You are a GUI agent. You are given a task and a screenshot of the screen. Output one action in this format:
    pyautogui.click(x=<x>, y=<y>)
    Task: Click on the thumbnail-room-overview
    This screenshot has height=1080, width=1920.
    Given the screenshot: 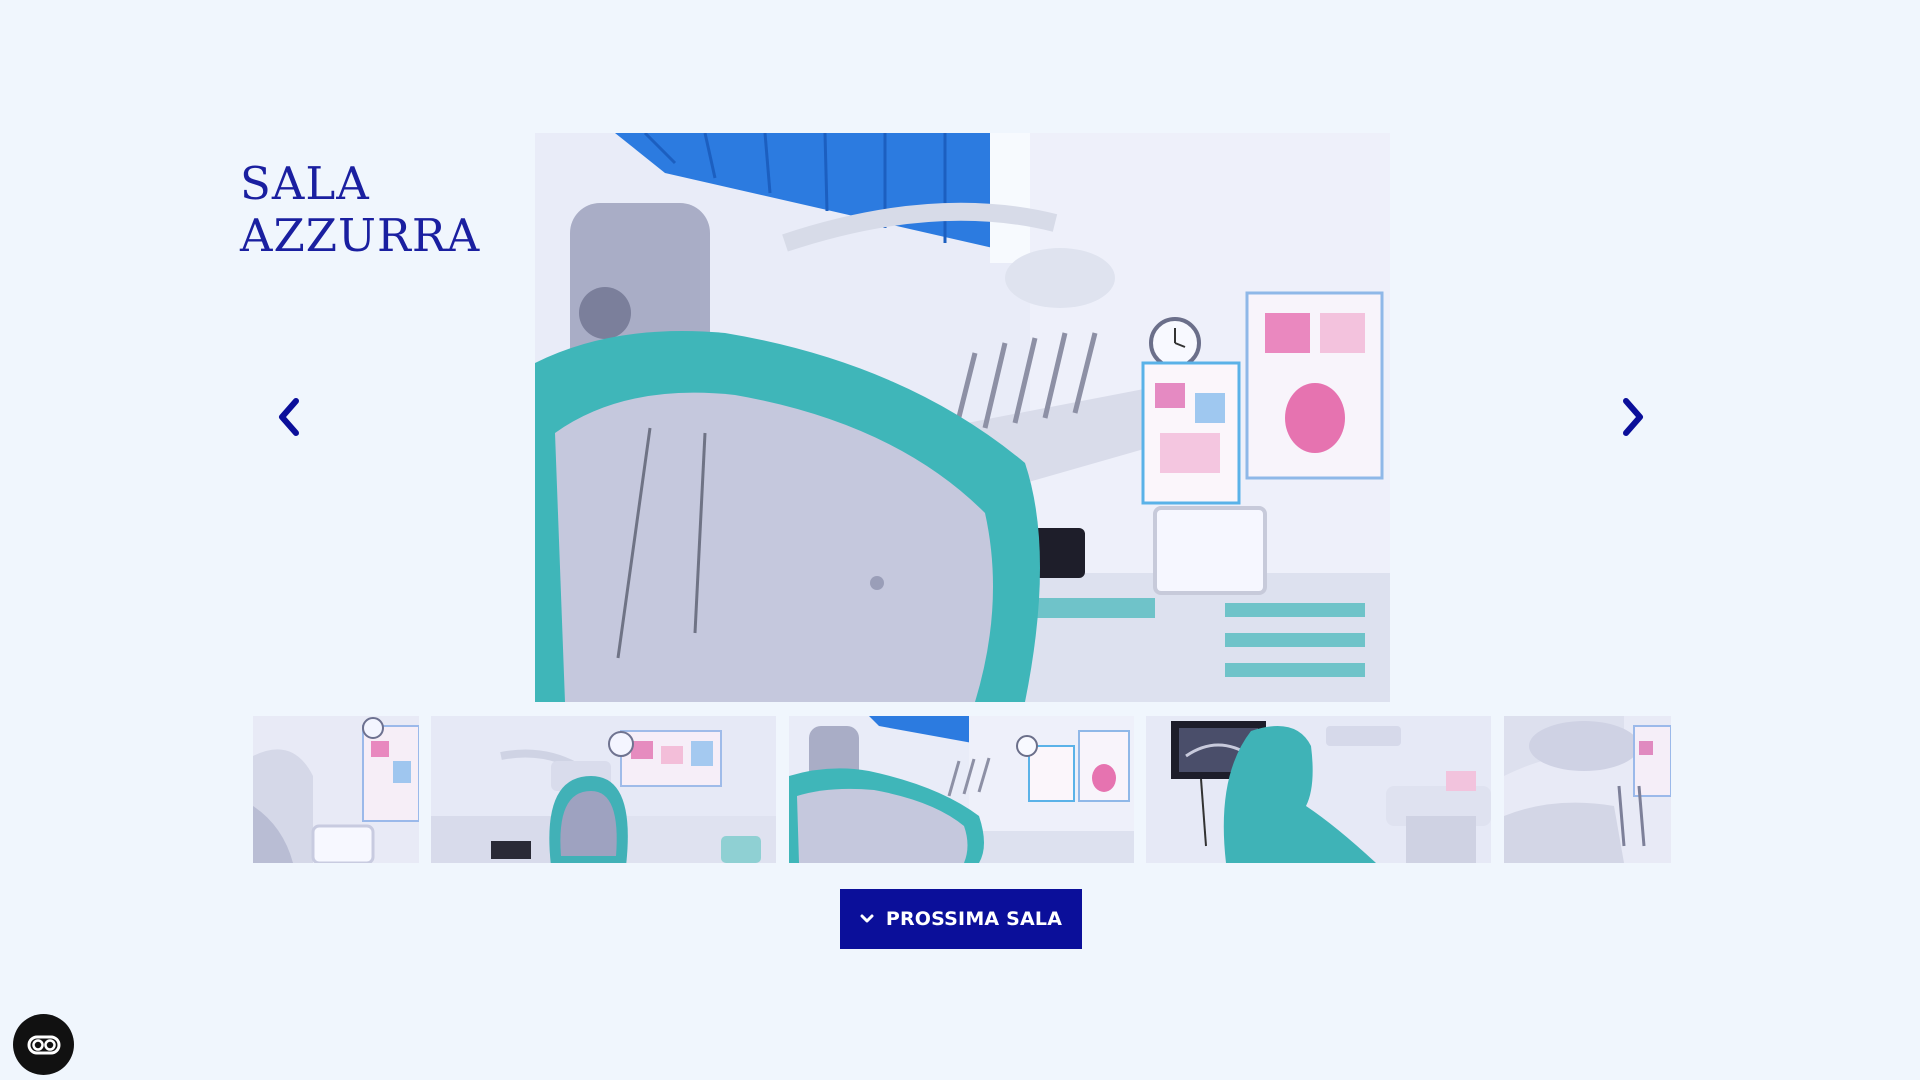 What is the action you would take?
    pyautogui.click(x=603, y=789)
    